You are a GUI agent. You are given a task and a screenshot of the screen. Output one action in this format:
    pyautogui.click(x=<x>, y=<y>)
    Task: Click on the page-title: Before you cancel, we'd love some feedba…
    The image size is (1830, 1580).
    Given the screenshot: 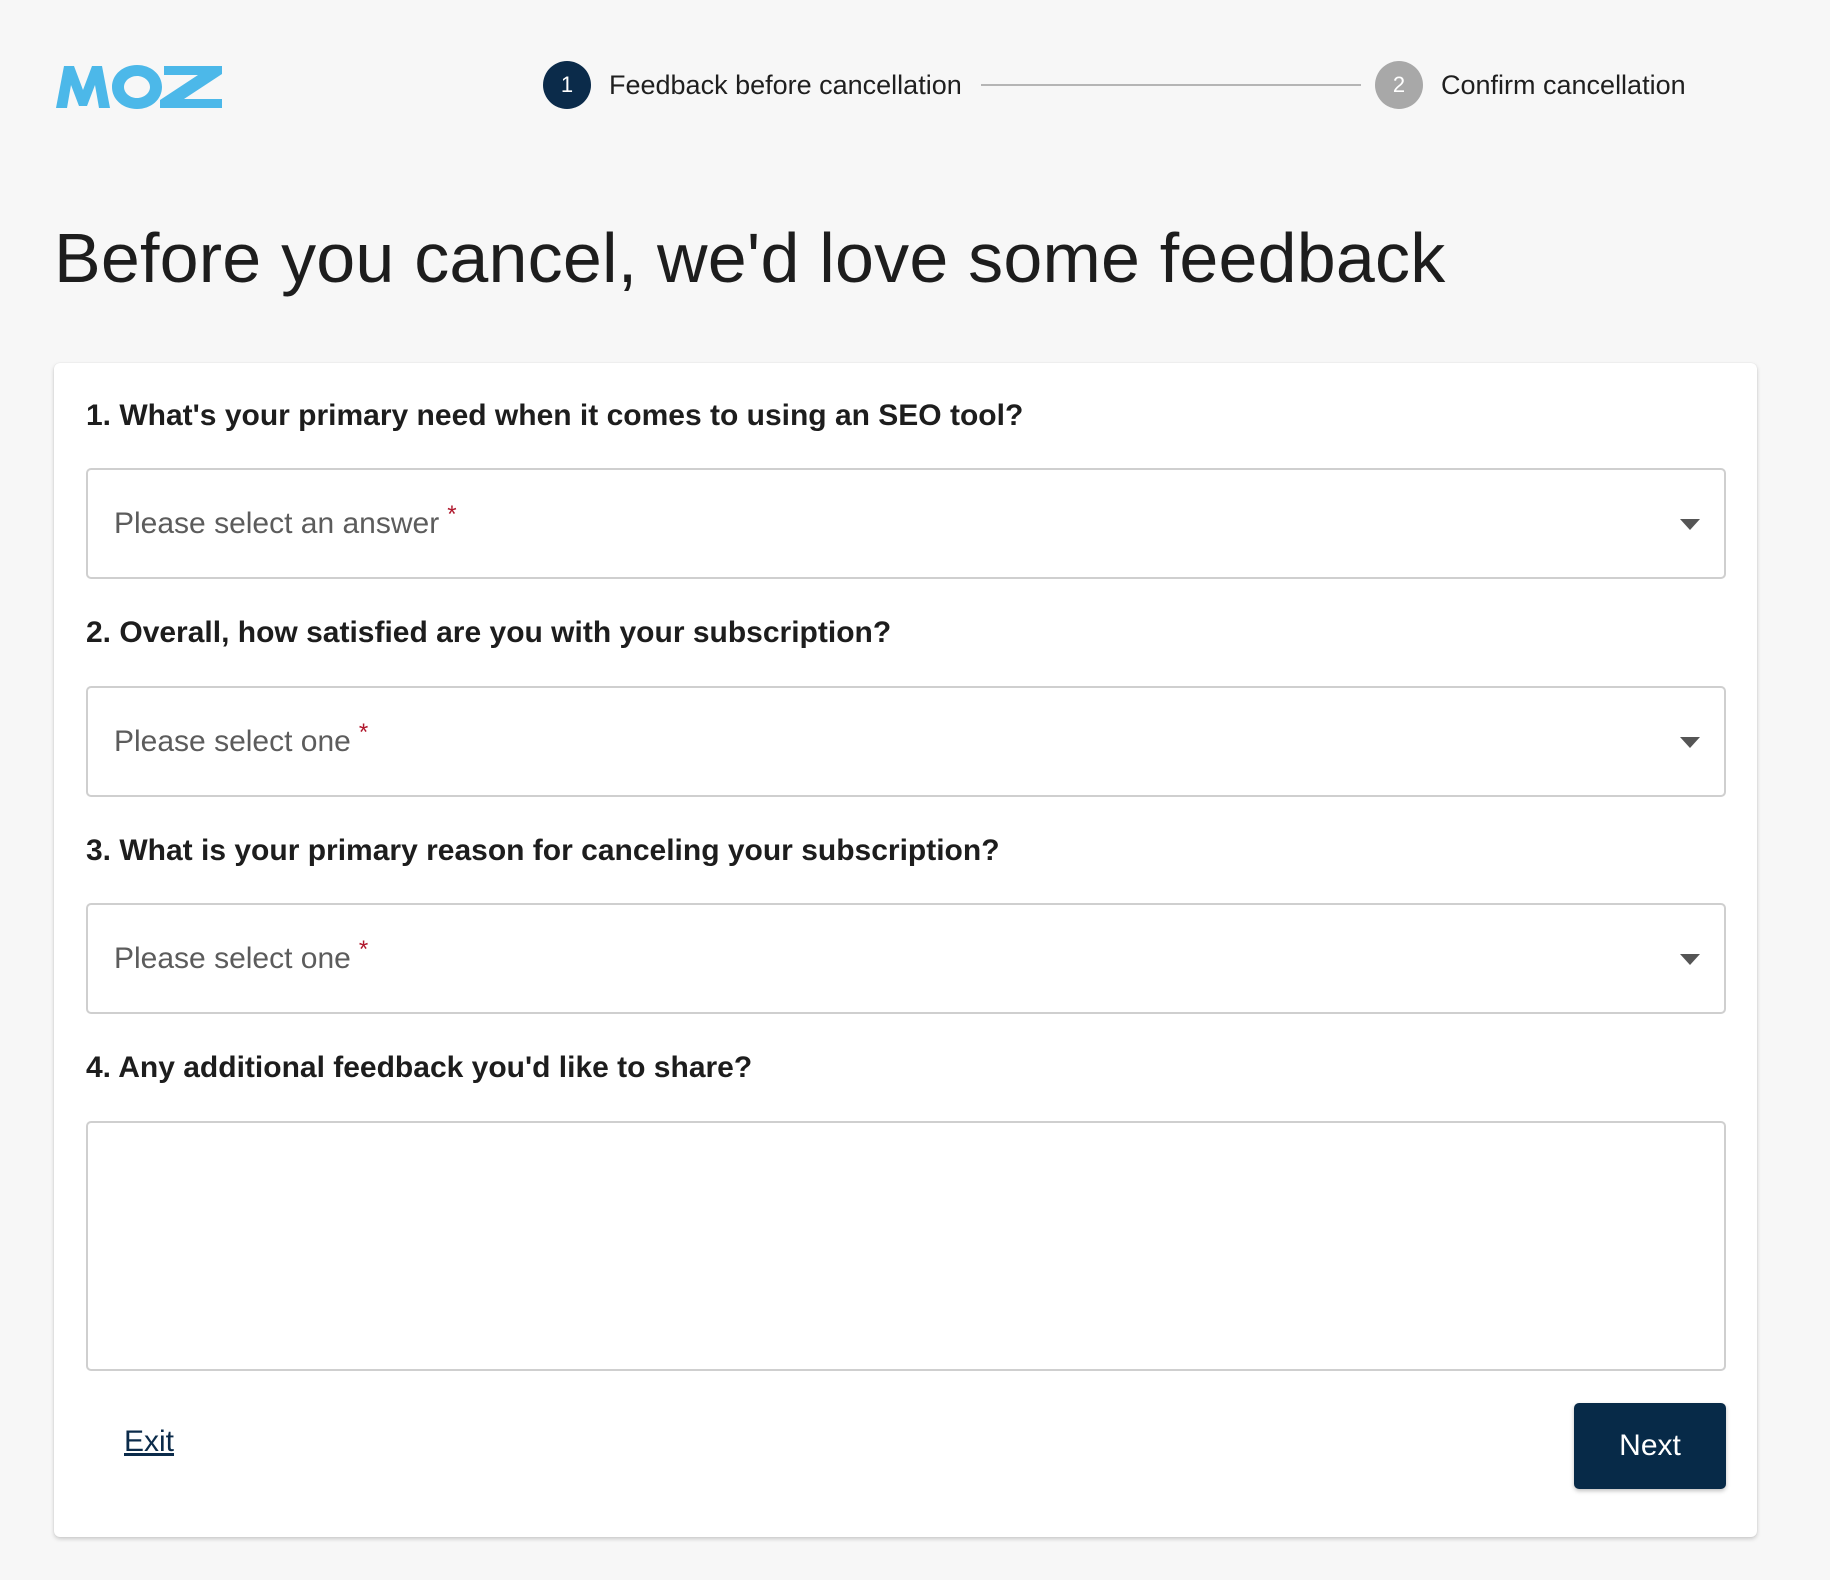 What is the action you would take?
    pyautogui.click(x=750, y=258)
    